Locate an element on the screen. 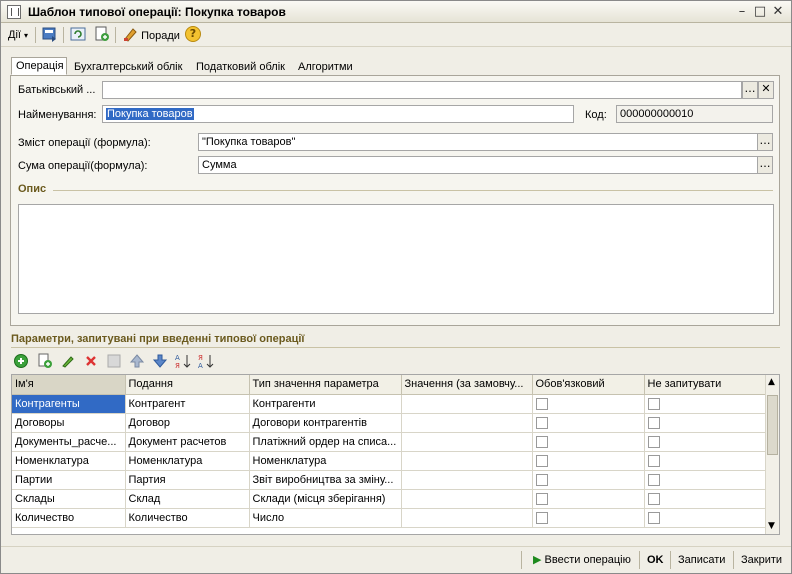  cell-view: Склад is located at coordinates (187, 499).